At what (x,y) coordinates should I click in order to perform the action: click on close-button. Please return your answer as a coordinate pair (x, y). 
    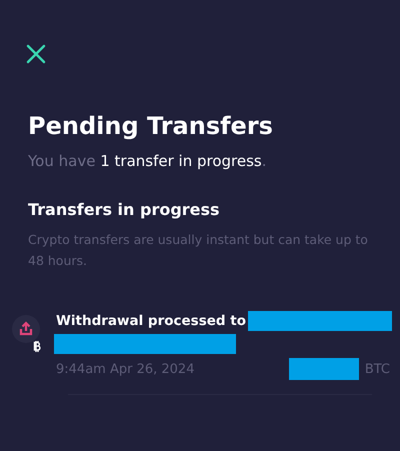
    Looking at the image, I should click on (36, 54).